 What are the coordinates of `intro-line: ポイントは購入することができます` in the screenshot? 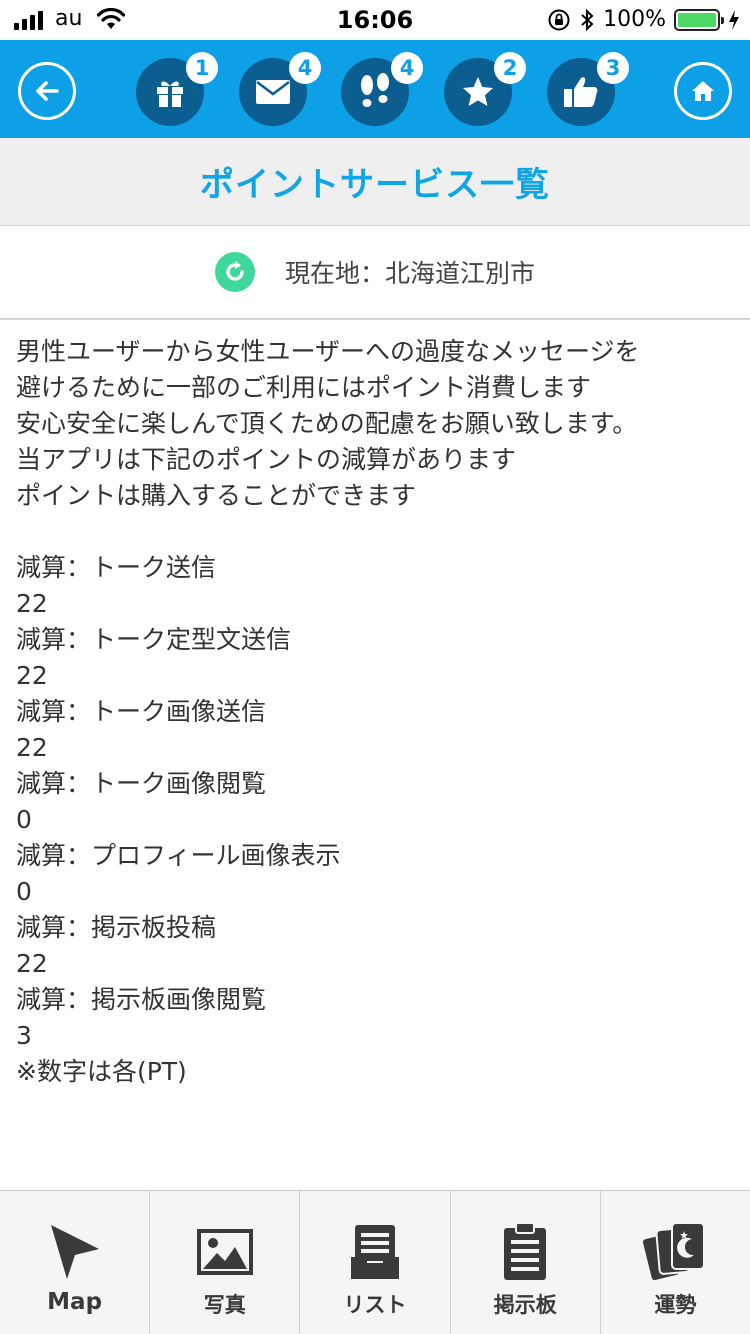 It's located at (216, 495).